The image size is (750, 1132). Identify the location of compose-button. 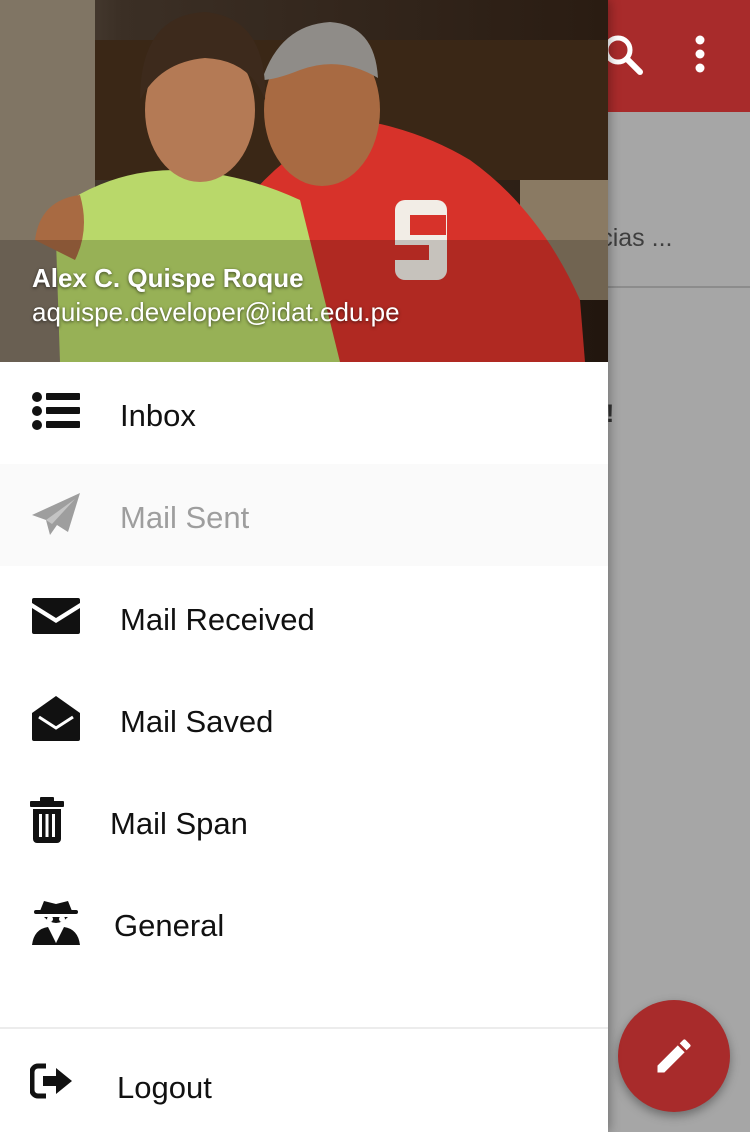
(674, 1056).